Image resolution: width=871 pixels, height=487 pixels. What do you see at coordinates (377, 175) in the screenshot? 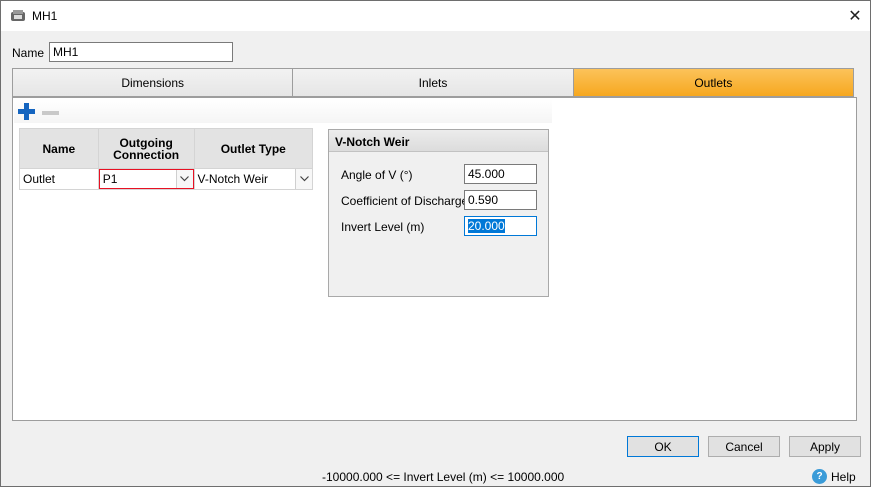
I see `angle-label: Angle of V (°)` at bounding box center [377, 175].